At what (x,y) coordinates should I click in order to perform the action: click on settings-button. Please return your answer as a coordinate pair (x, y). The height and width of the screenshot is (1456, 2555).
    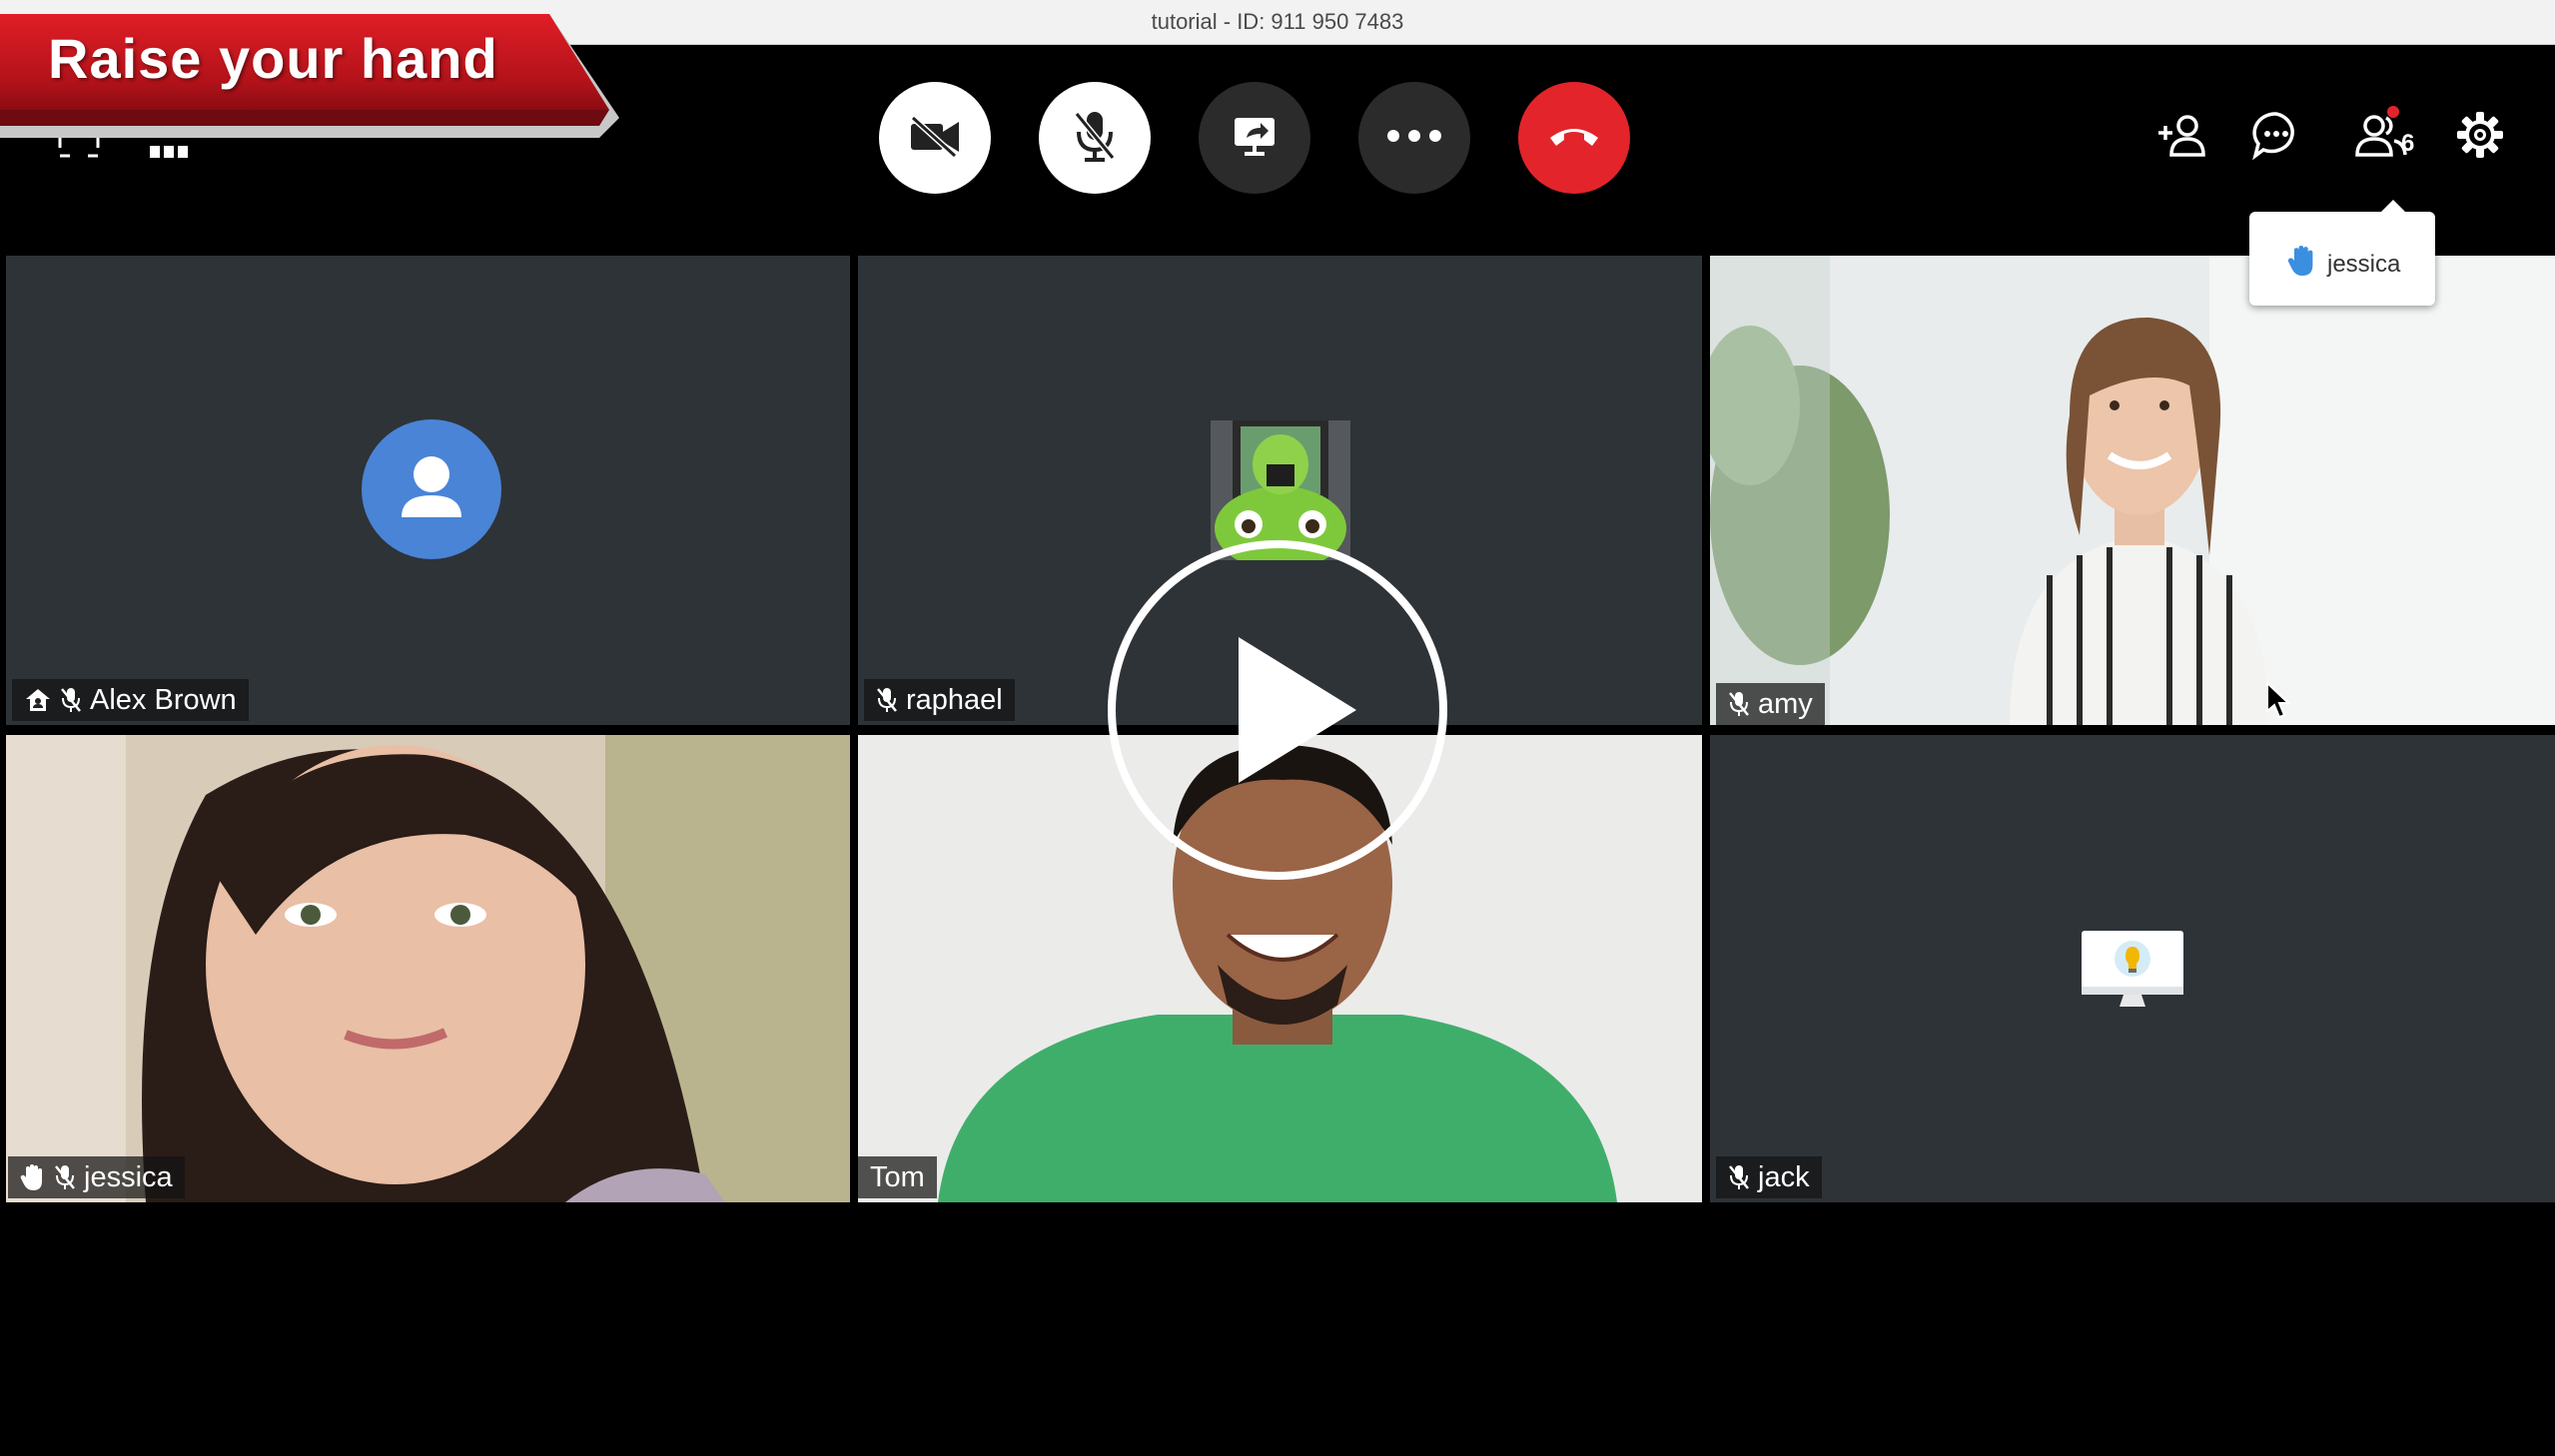
    Looking at the image, I should click on (2480, 137).